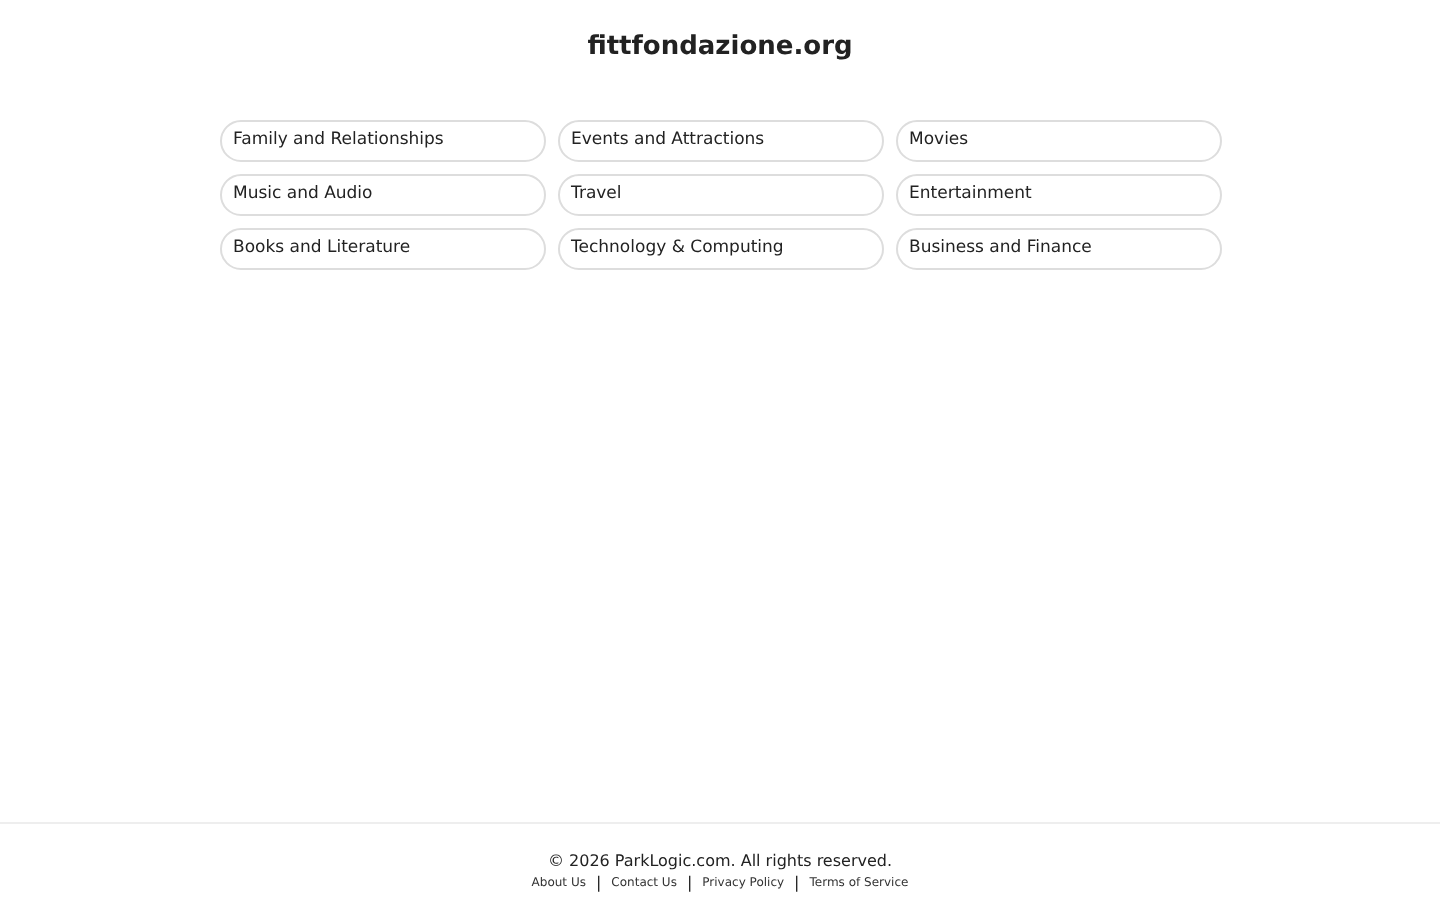 This screenshot has width=1440, height=900. I want to click on category-link: Entertainment, so click(1058, 194).